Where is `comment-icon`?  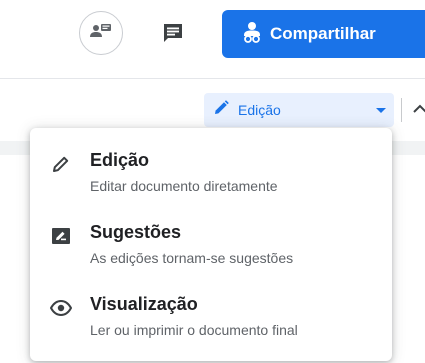
comment-icon is located at coordinates (173, 35).